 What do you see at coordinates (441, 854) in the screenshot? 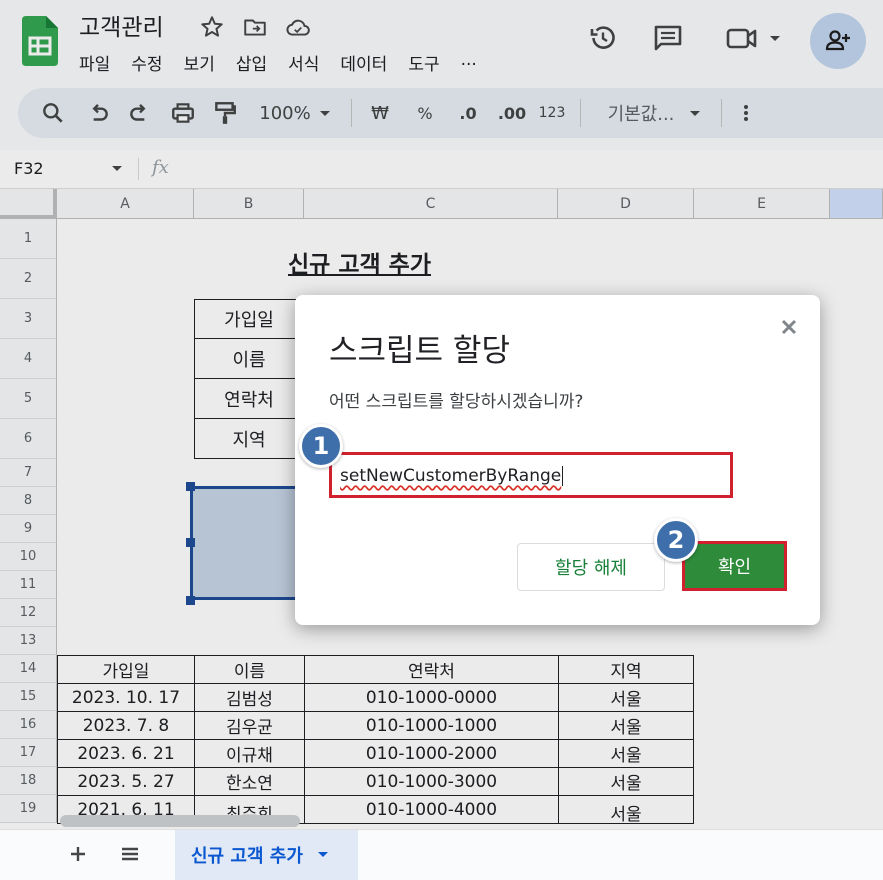
I see `sheet-tabs-bar: 신규 고객 추가` at bounding box center [441, 854].